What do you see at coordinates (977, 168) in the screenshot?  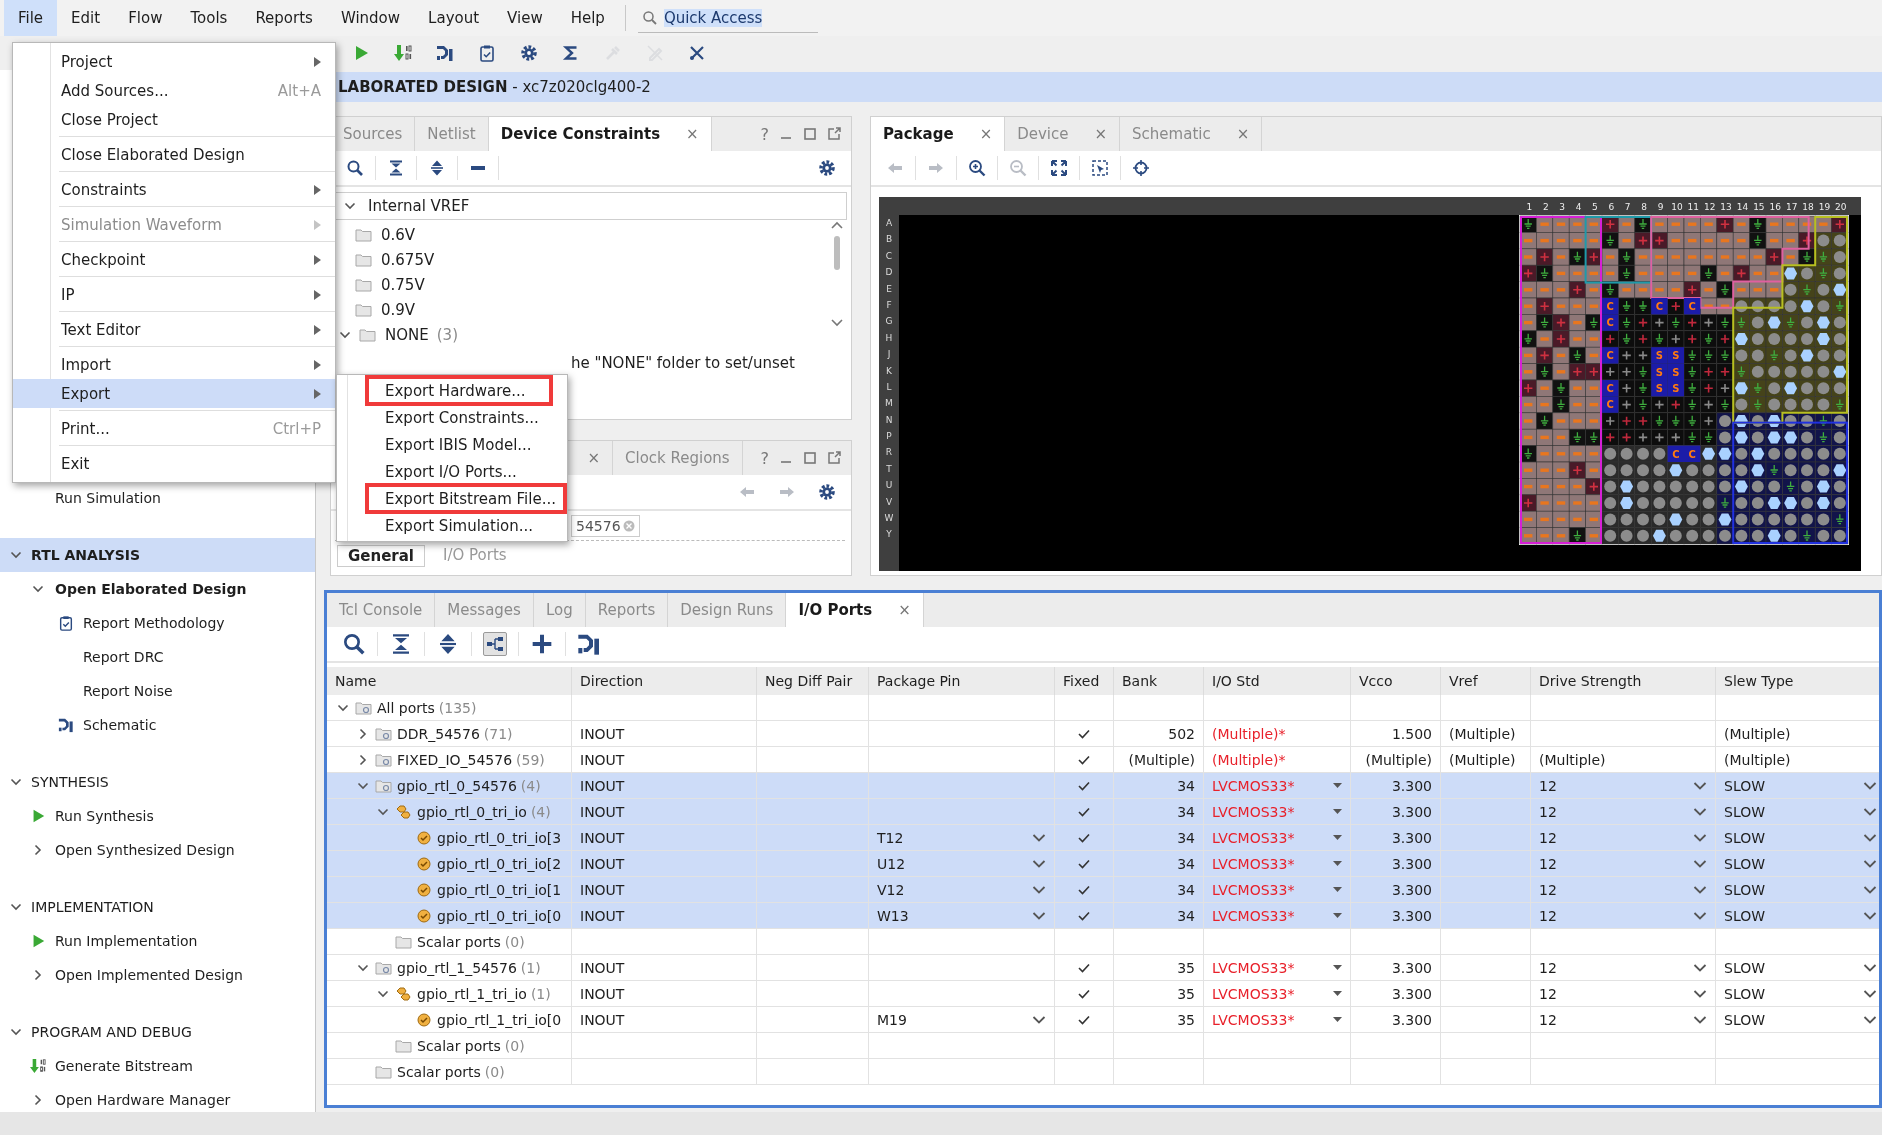 I see `zoom-in-icon` at bounding box center [977, 168].